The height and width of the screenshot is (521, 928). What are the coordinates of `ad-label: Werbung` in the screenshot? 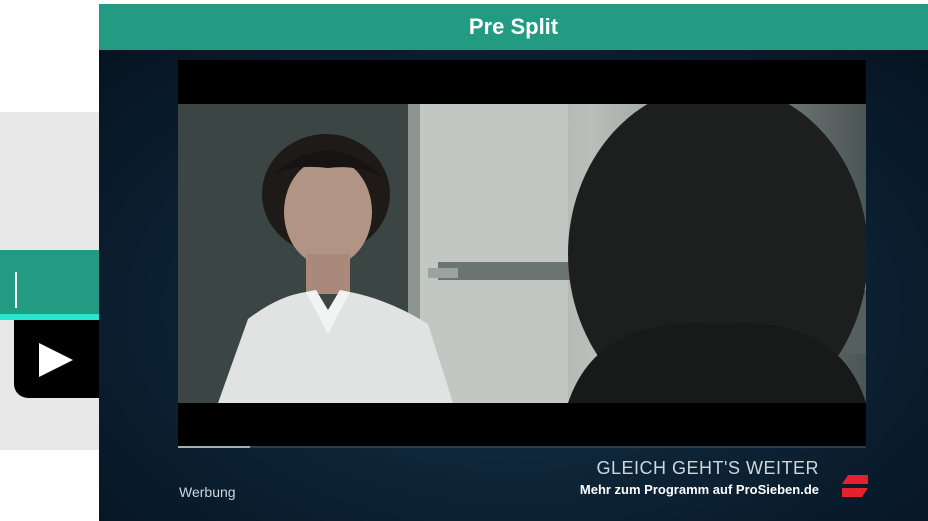 It's located at (207, 492).